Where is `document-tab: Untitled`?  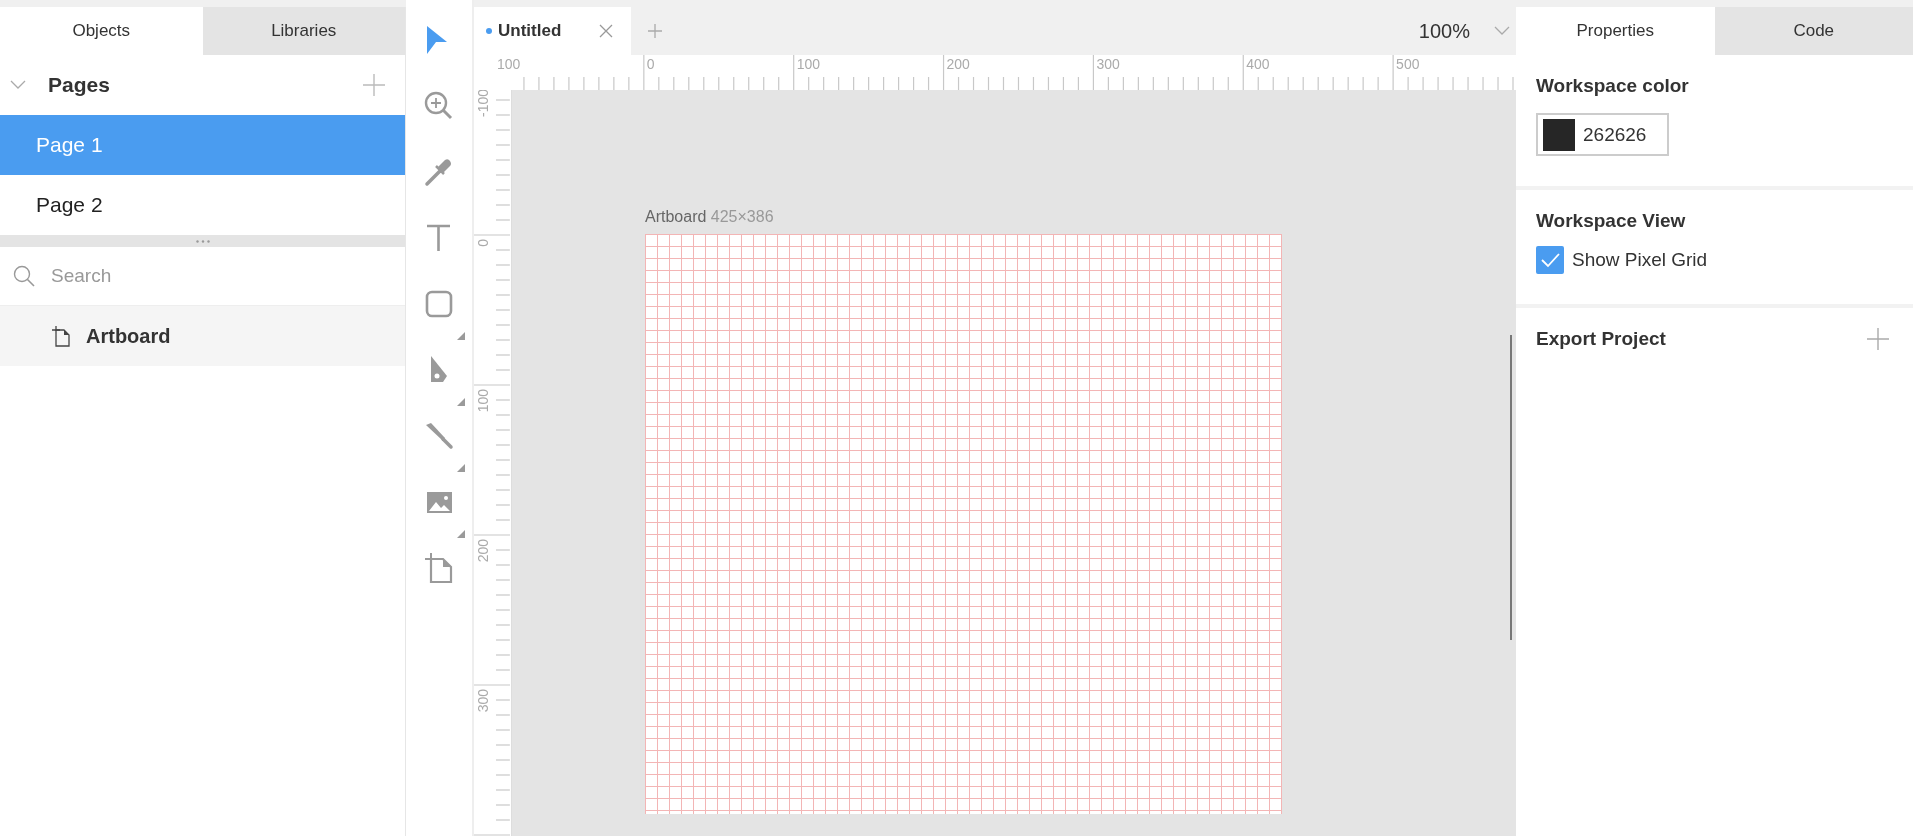 document-tab: Untitled is located at coordinates (552, 31).